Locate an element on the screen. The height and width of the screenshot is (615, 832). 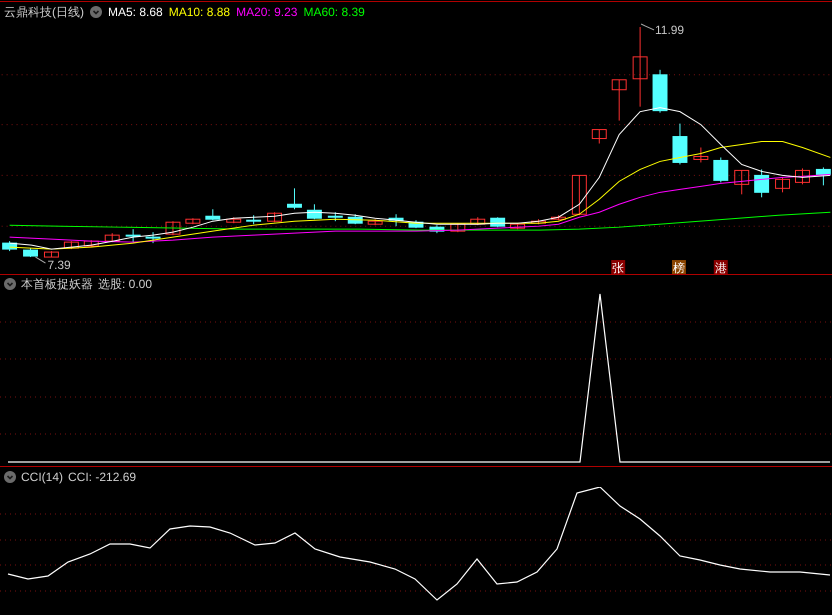
indicator-title: 本首板捉妖器 is located at coordinates (57, 284).